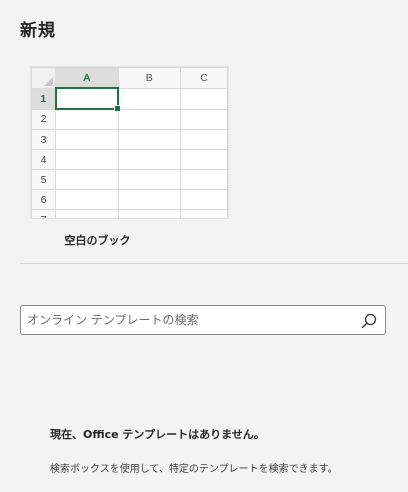 The height and width of the screenshot is (492, 408). I want to click on template-search-box, so click(203, 320).